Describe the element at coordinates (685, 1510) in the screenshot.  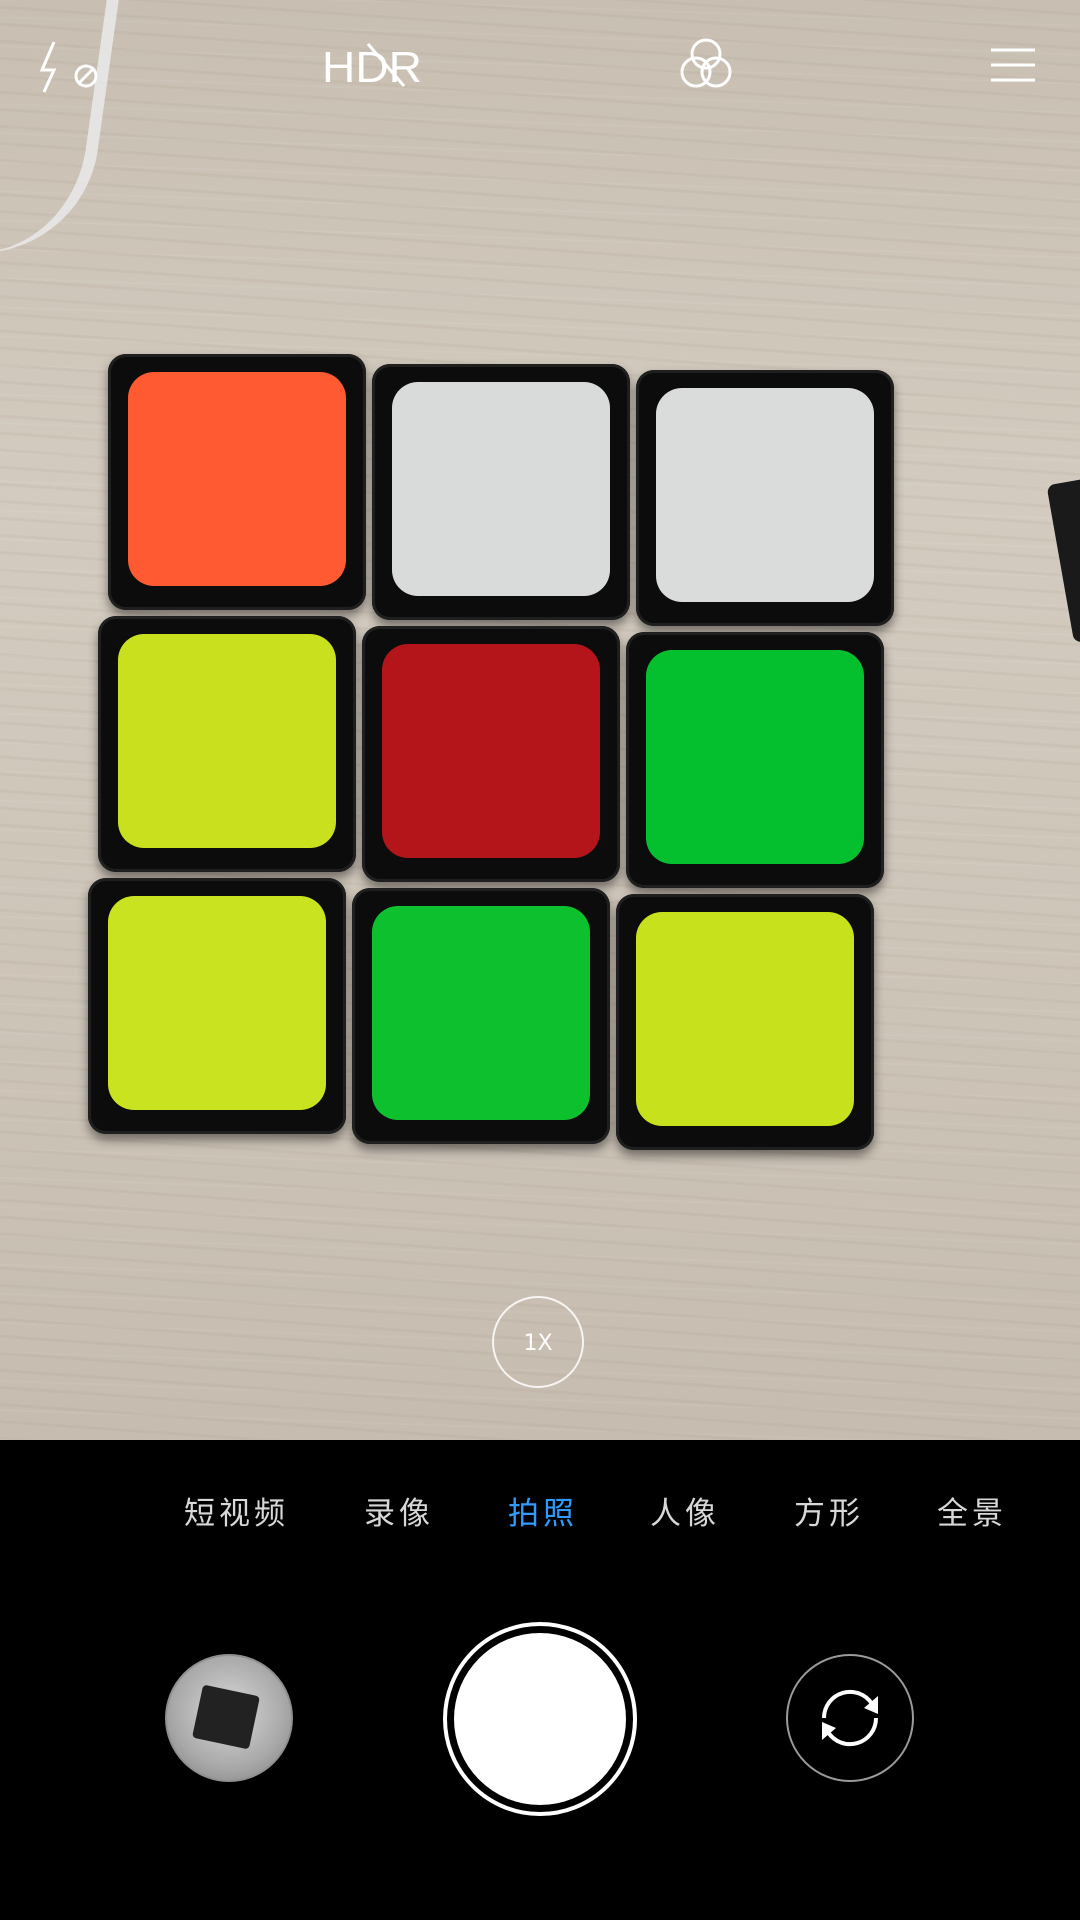
I see `mode-portrait: 人像` at that location.